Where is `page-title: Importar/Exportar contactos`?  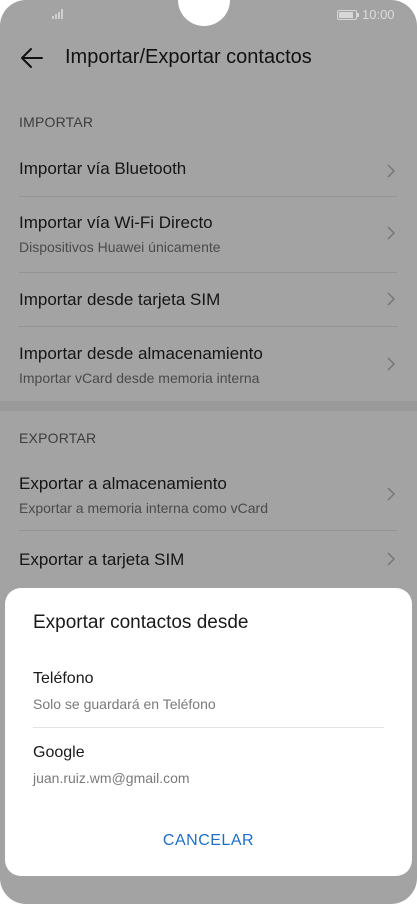
page-title: Importar/Exportar contactos is located at coordinates (188, 57).